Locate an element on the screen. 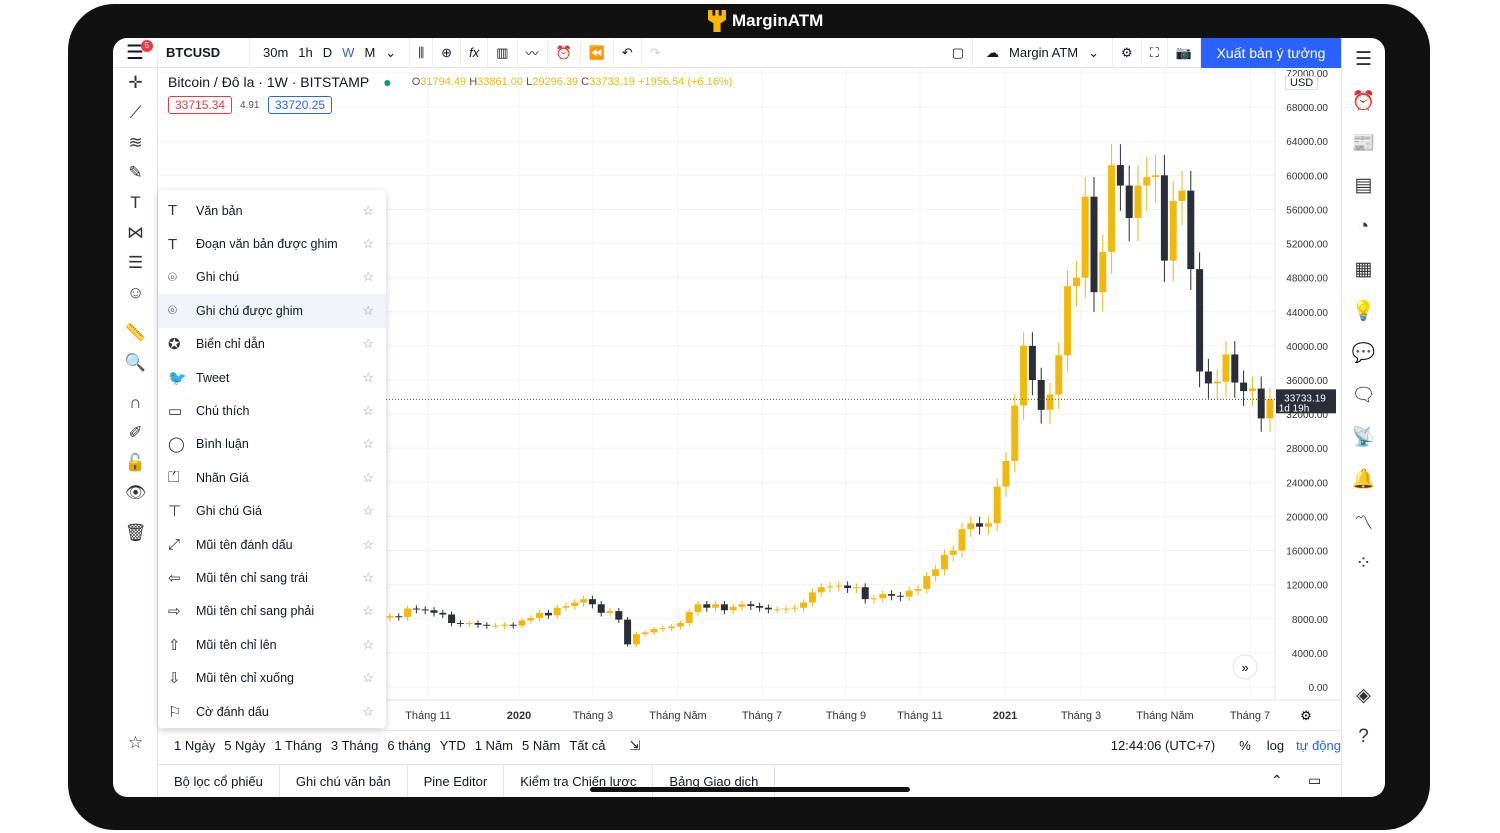  layers-icon: ◈ is located at coordinates (1363, 695).